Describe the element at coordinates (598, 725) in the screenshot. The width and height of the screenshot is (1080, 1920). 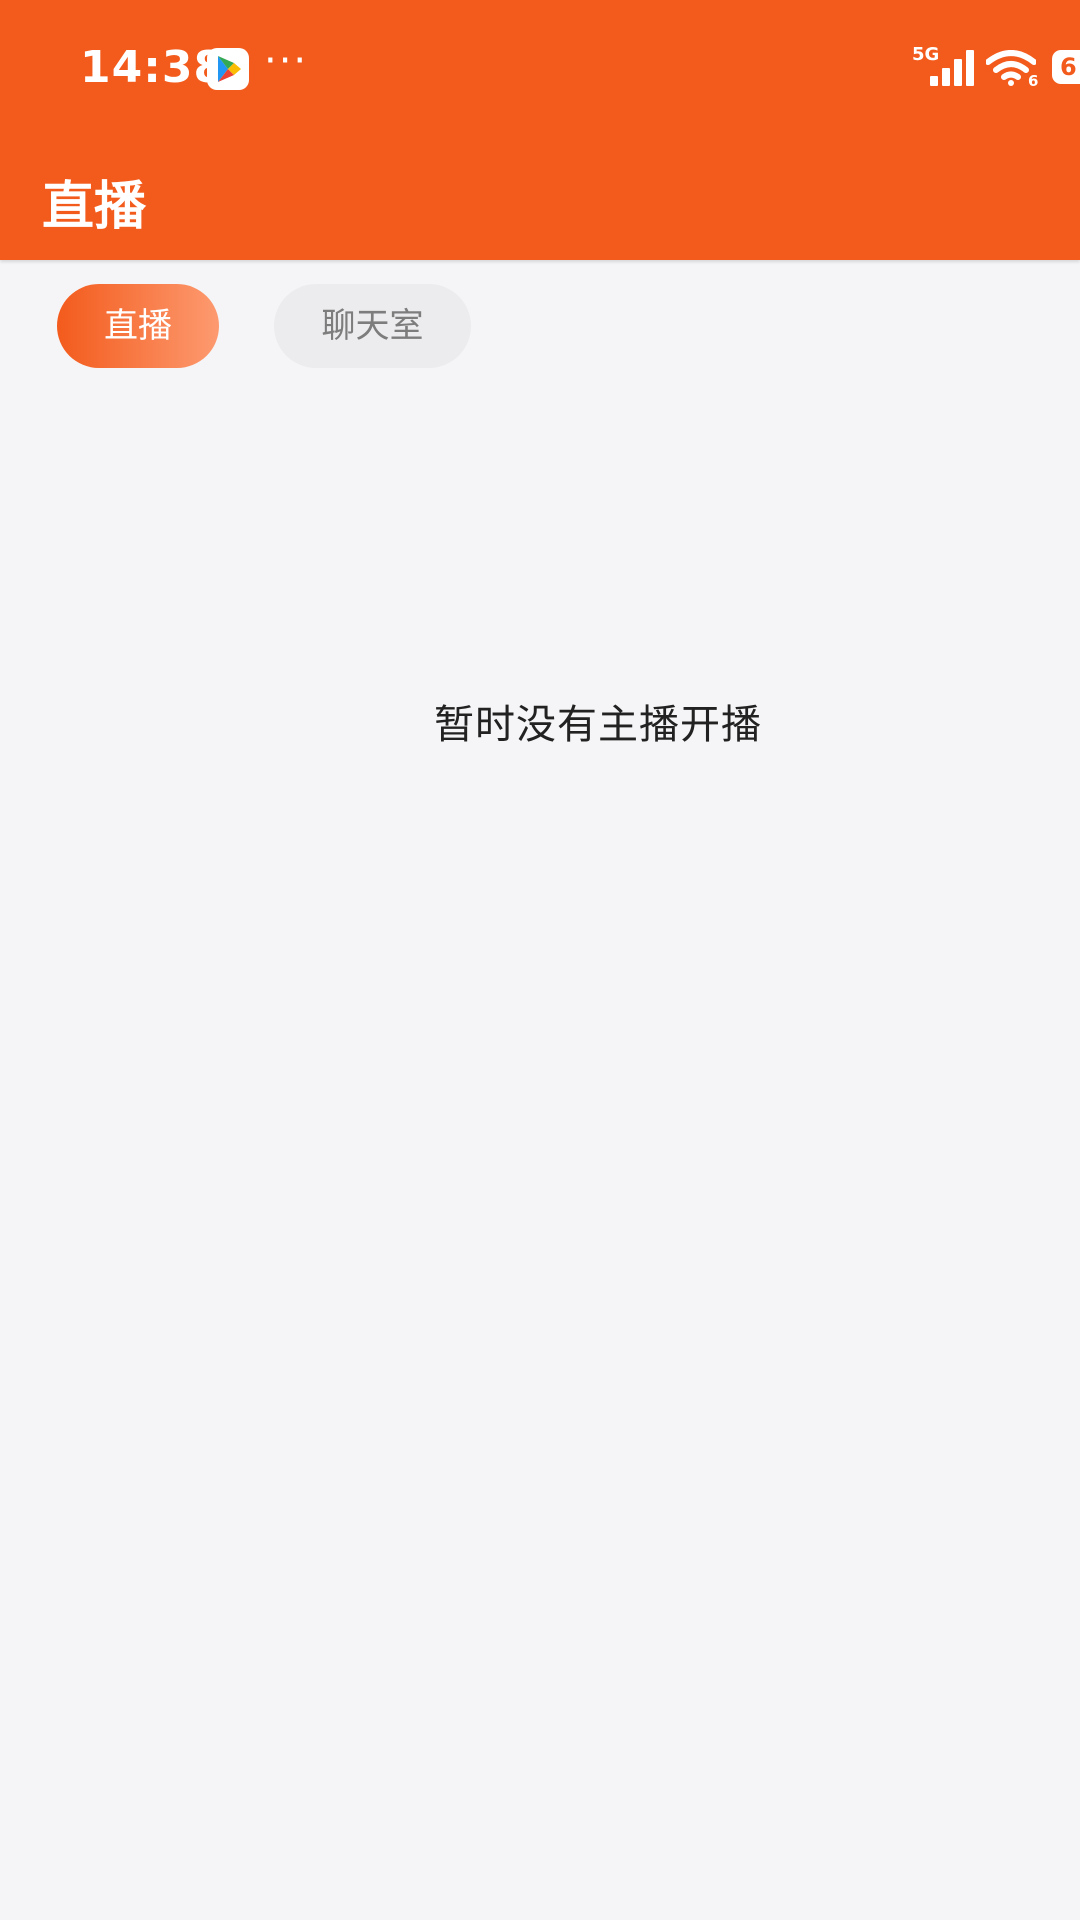
I see `empty-state-message: 暂时没有主播开播` at that location.